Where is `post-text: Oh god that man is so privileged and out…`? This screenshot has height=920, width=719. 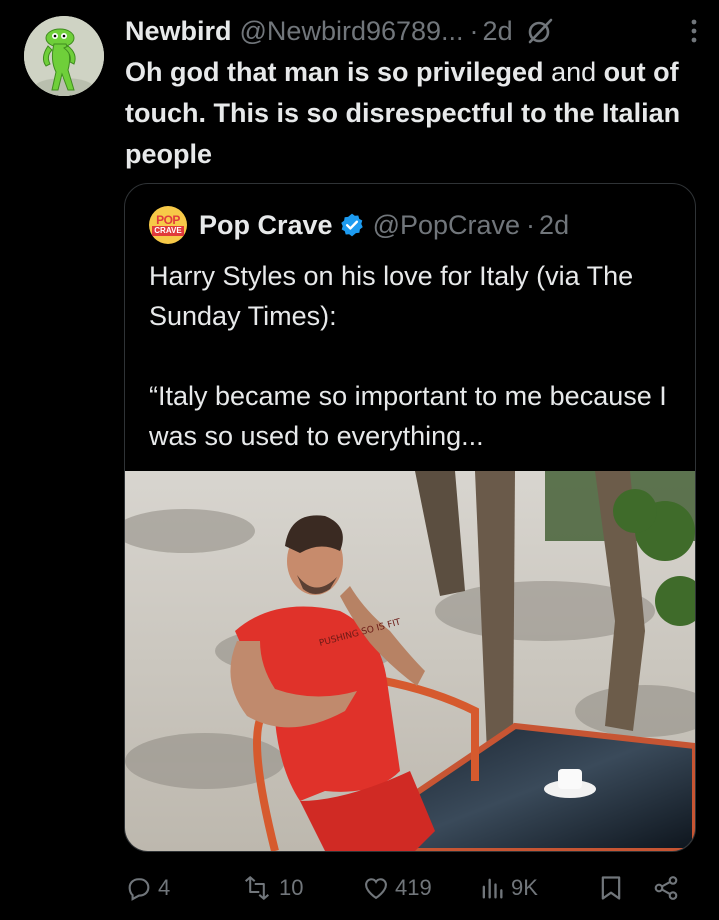 post-text: Oh god that man is so privileged and out… is located at coordinates (412, 113).